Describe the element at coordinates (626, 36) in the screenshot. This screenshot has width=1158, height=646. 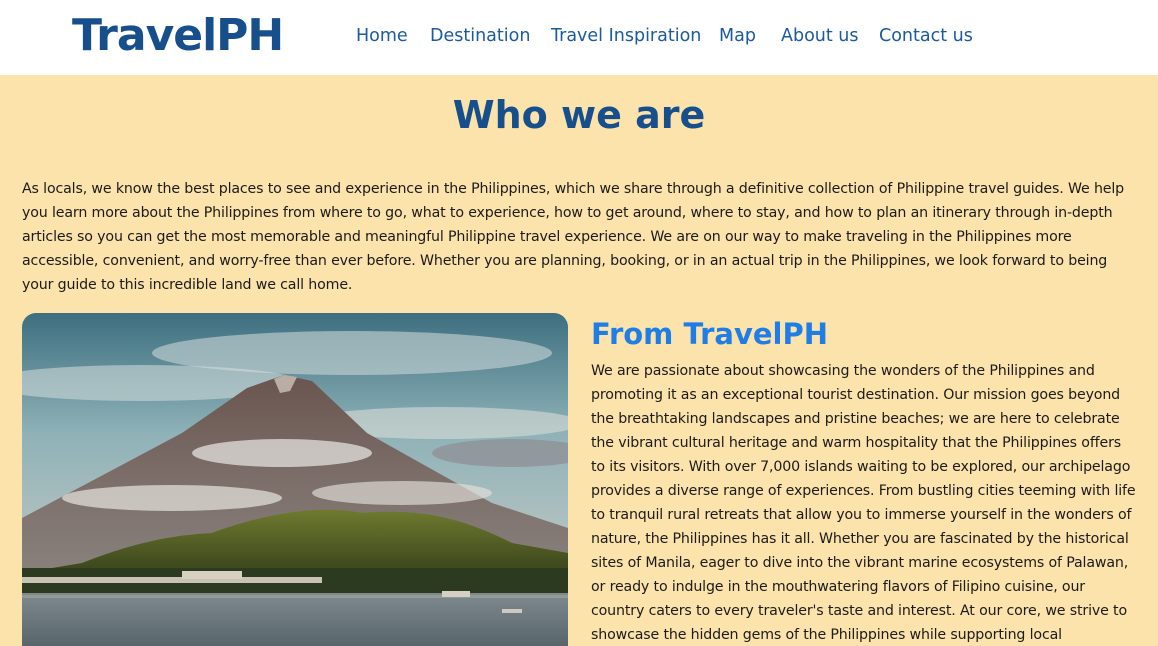
I see `nav-travel-inspiration-link: Travel Inspiration` at that location.